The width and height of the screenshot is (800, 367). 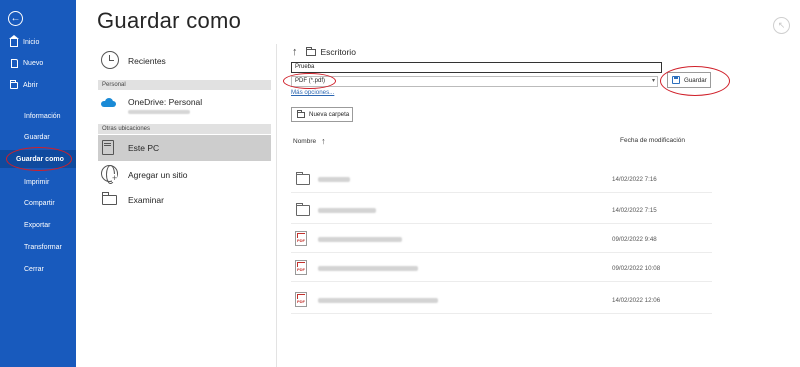 What do you see at coordinates (14, 41) in the screenshot?
I see `home-icon` at bounding box center [14, 41].